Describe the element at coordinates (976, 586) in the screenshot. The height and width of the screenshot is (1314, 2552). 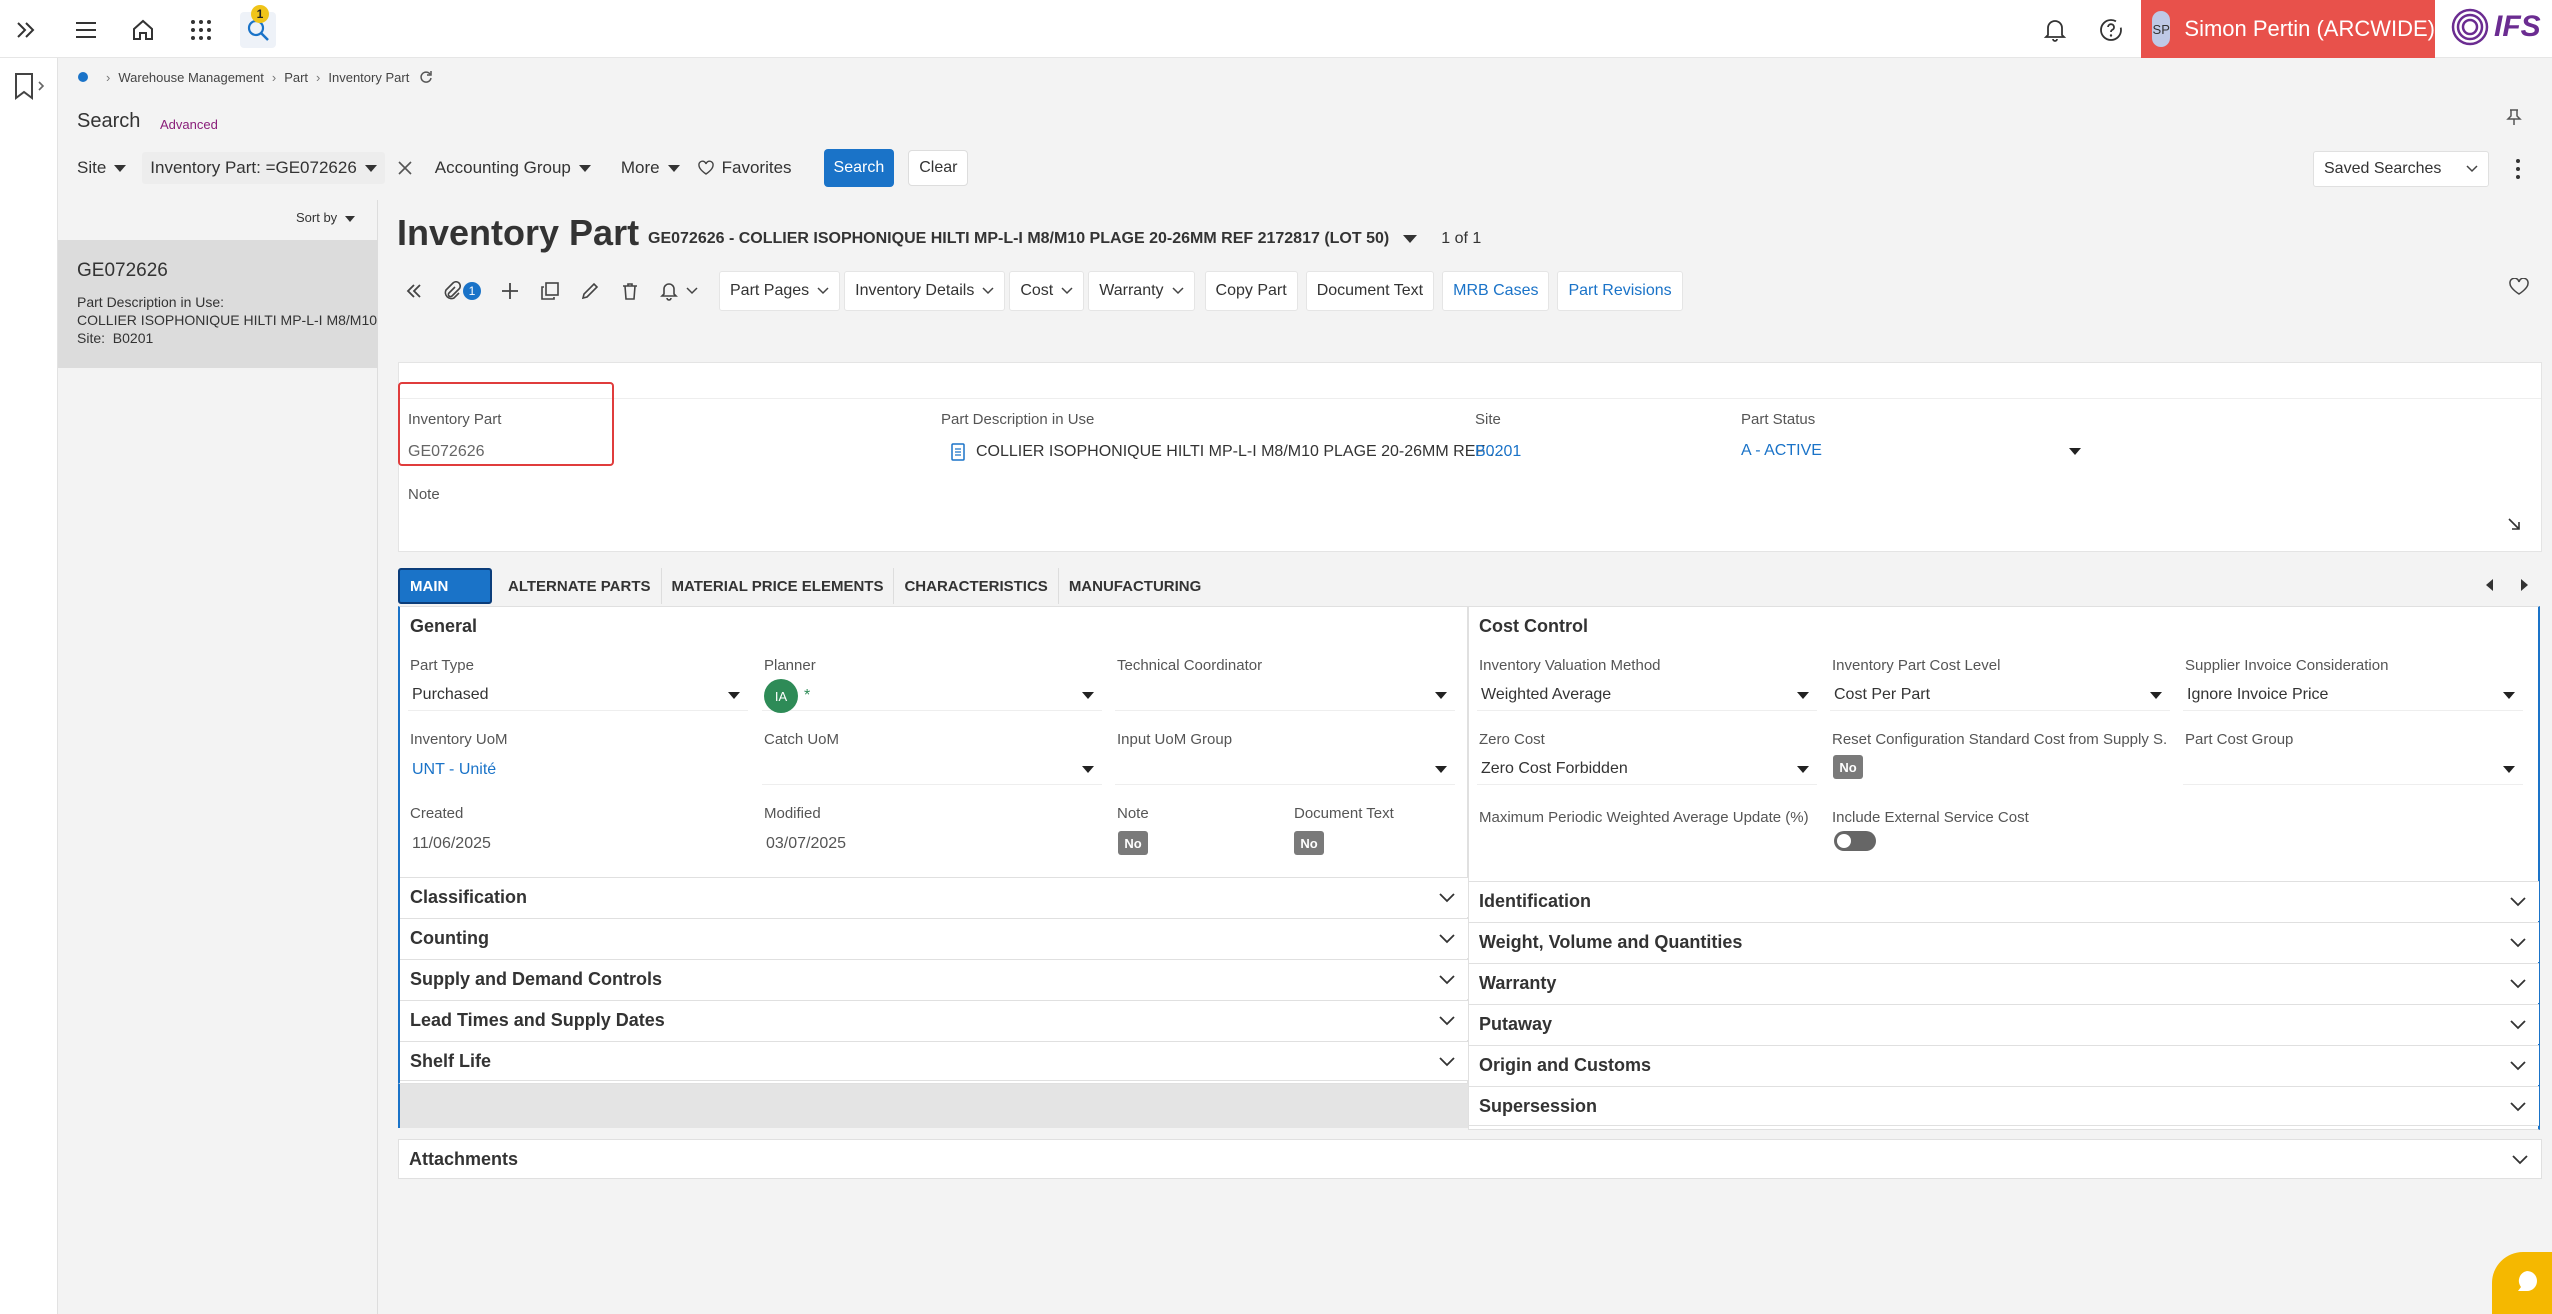
I see `tab-characteristics: CHARACTERISTICS` at that location.